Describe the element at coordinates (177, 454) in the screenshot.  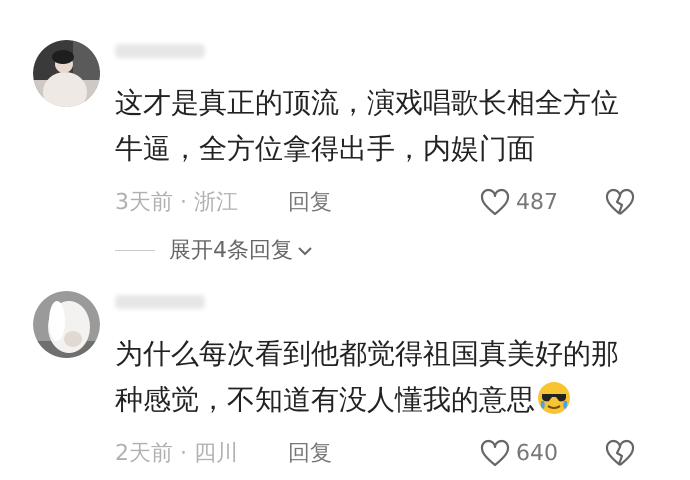
I see `comment-meta: 2天前 · 四川` at that location.